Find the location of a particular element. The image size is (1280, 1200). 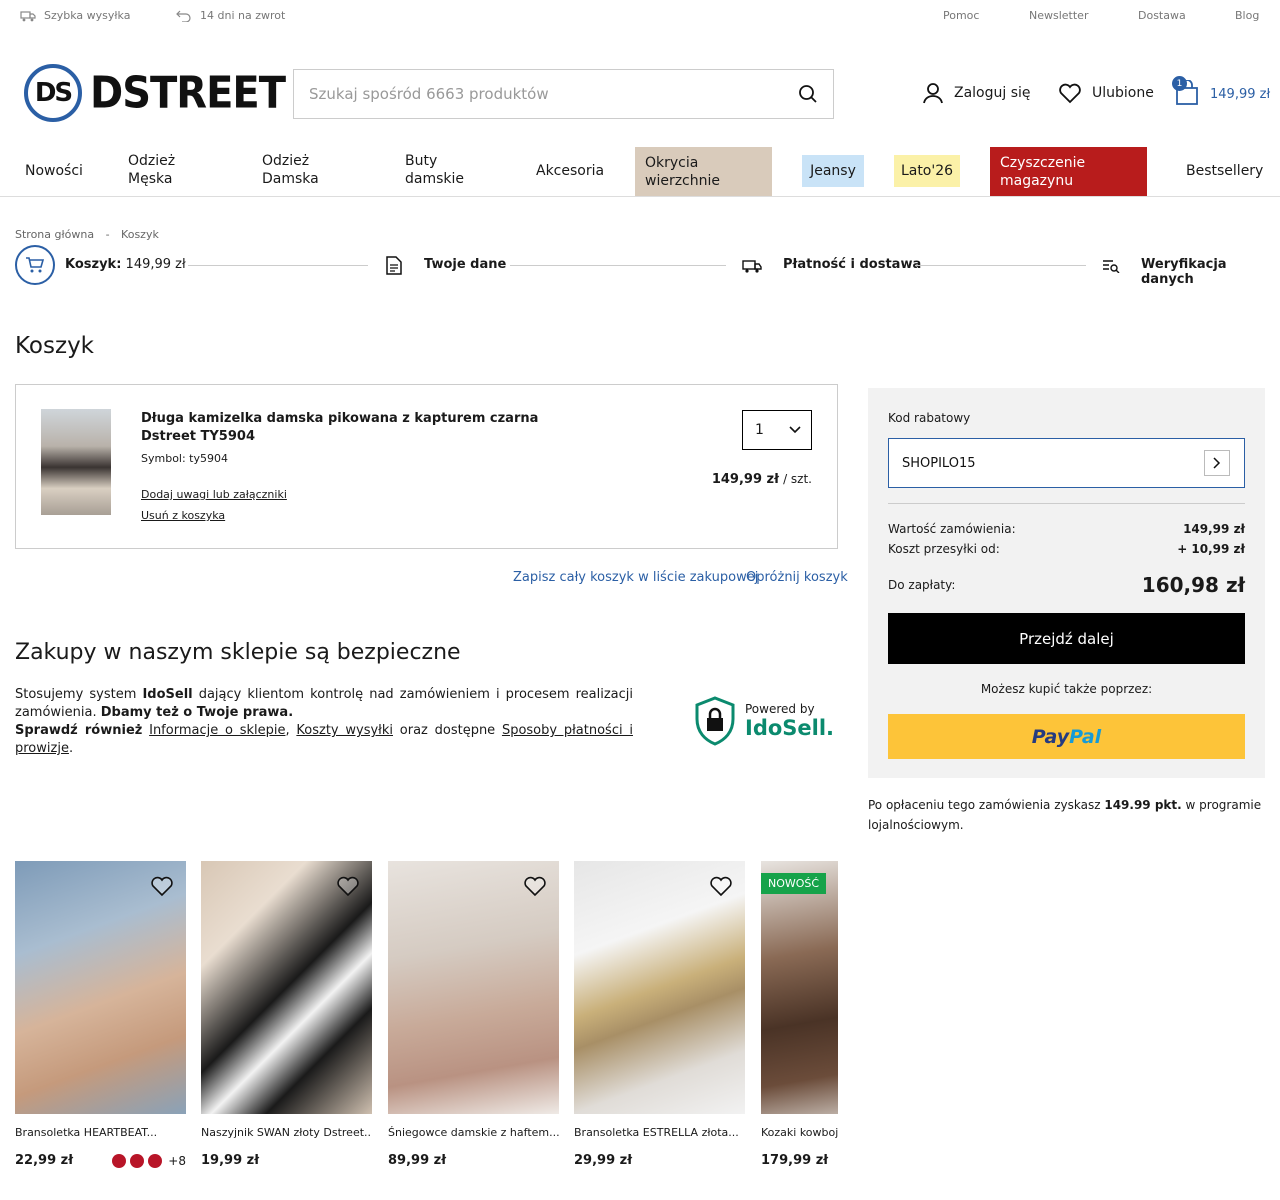

document-icon is located at coordinates (394, 265).